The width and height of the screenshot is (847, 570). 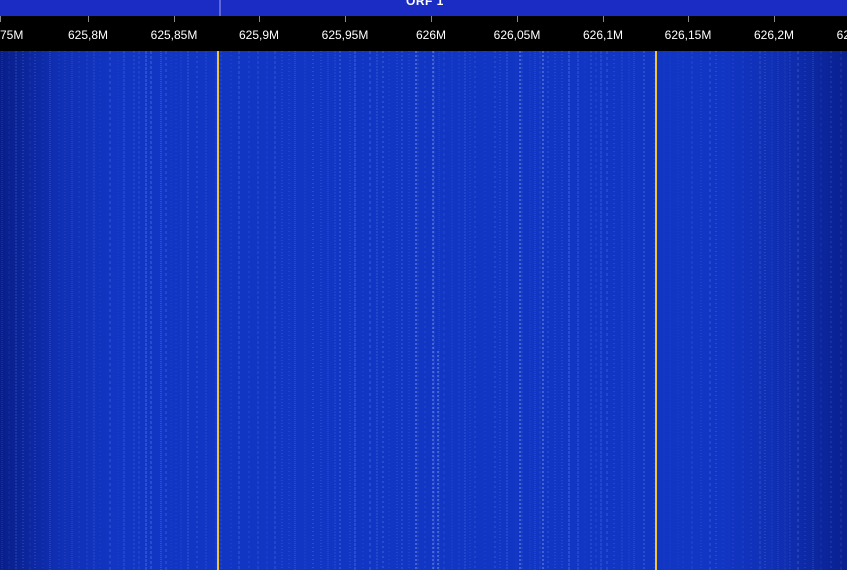 What do you see at coordinates (174, 35) in the screenshot?
I see `frequency-tick-label: 625,85M` at bounding box center [174, 35].